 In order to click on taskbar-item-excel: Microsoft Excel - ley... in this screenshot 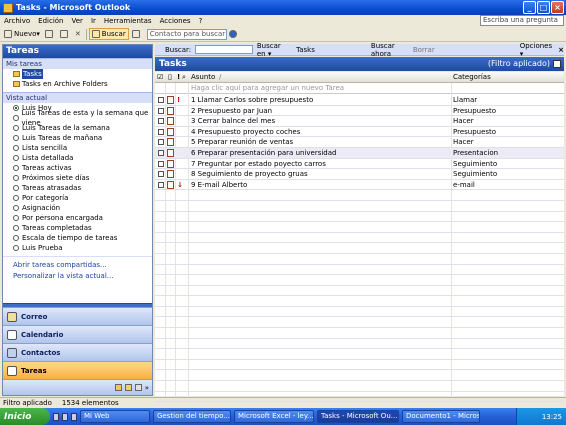, I will do `click(274, 416)`.